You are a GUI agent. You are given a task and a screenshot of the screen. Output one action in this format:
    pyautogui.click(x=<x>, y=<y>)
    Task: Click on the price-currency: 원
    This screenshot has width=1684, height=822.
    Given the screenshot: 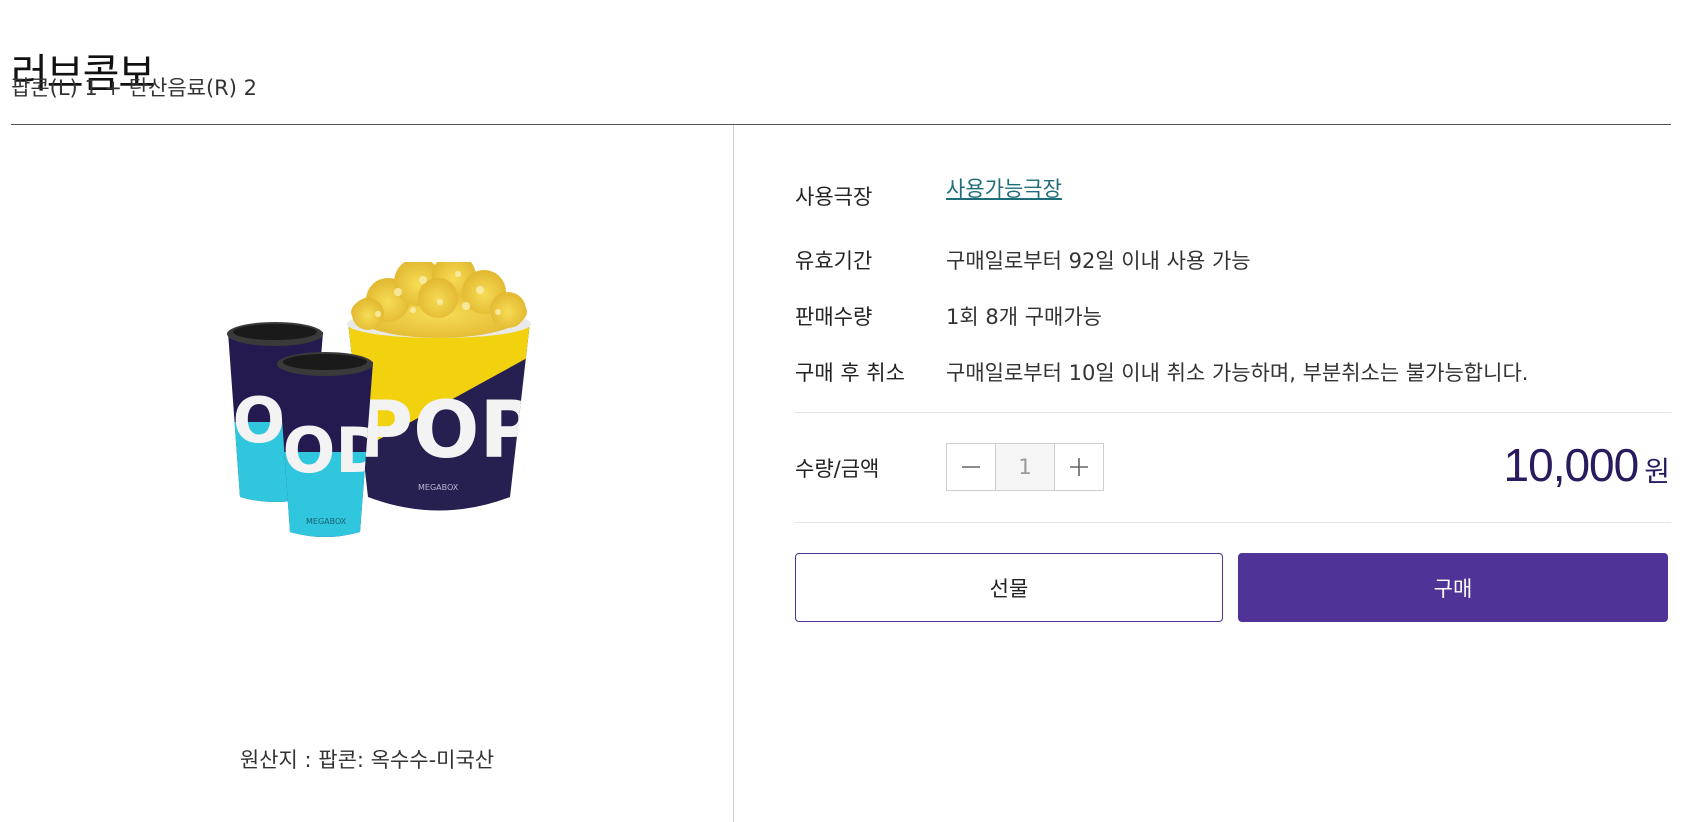 What is the action you would take?
    pyautogui.click(x=1657, y=471)
    